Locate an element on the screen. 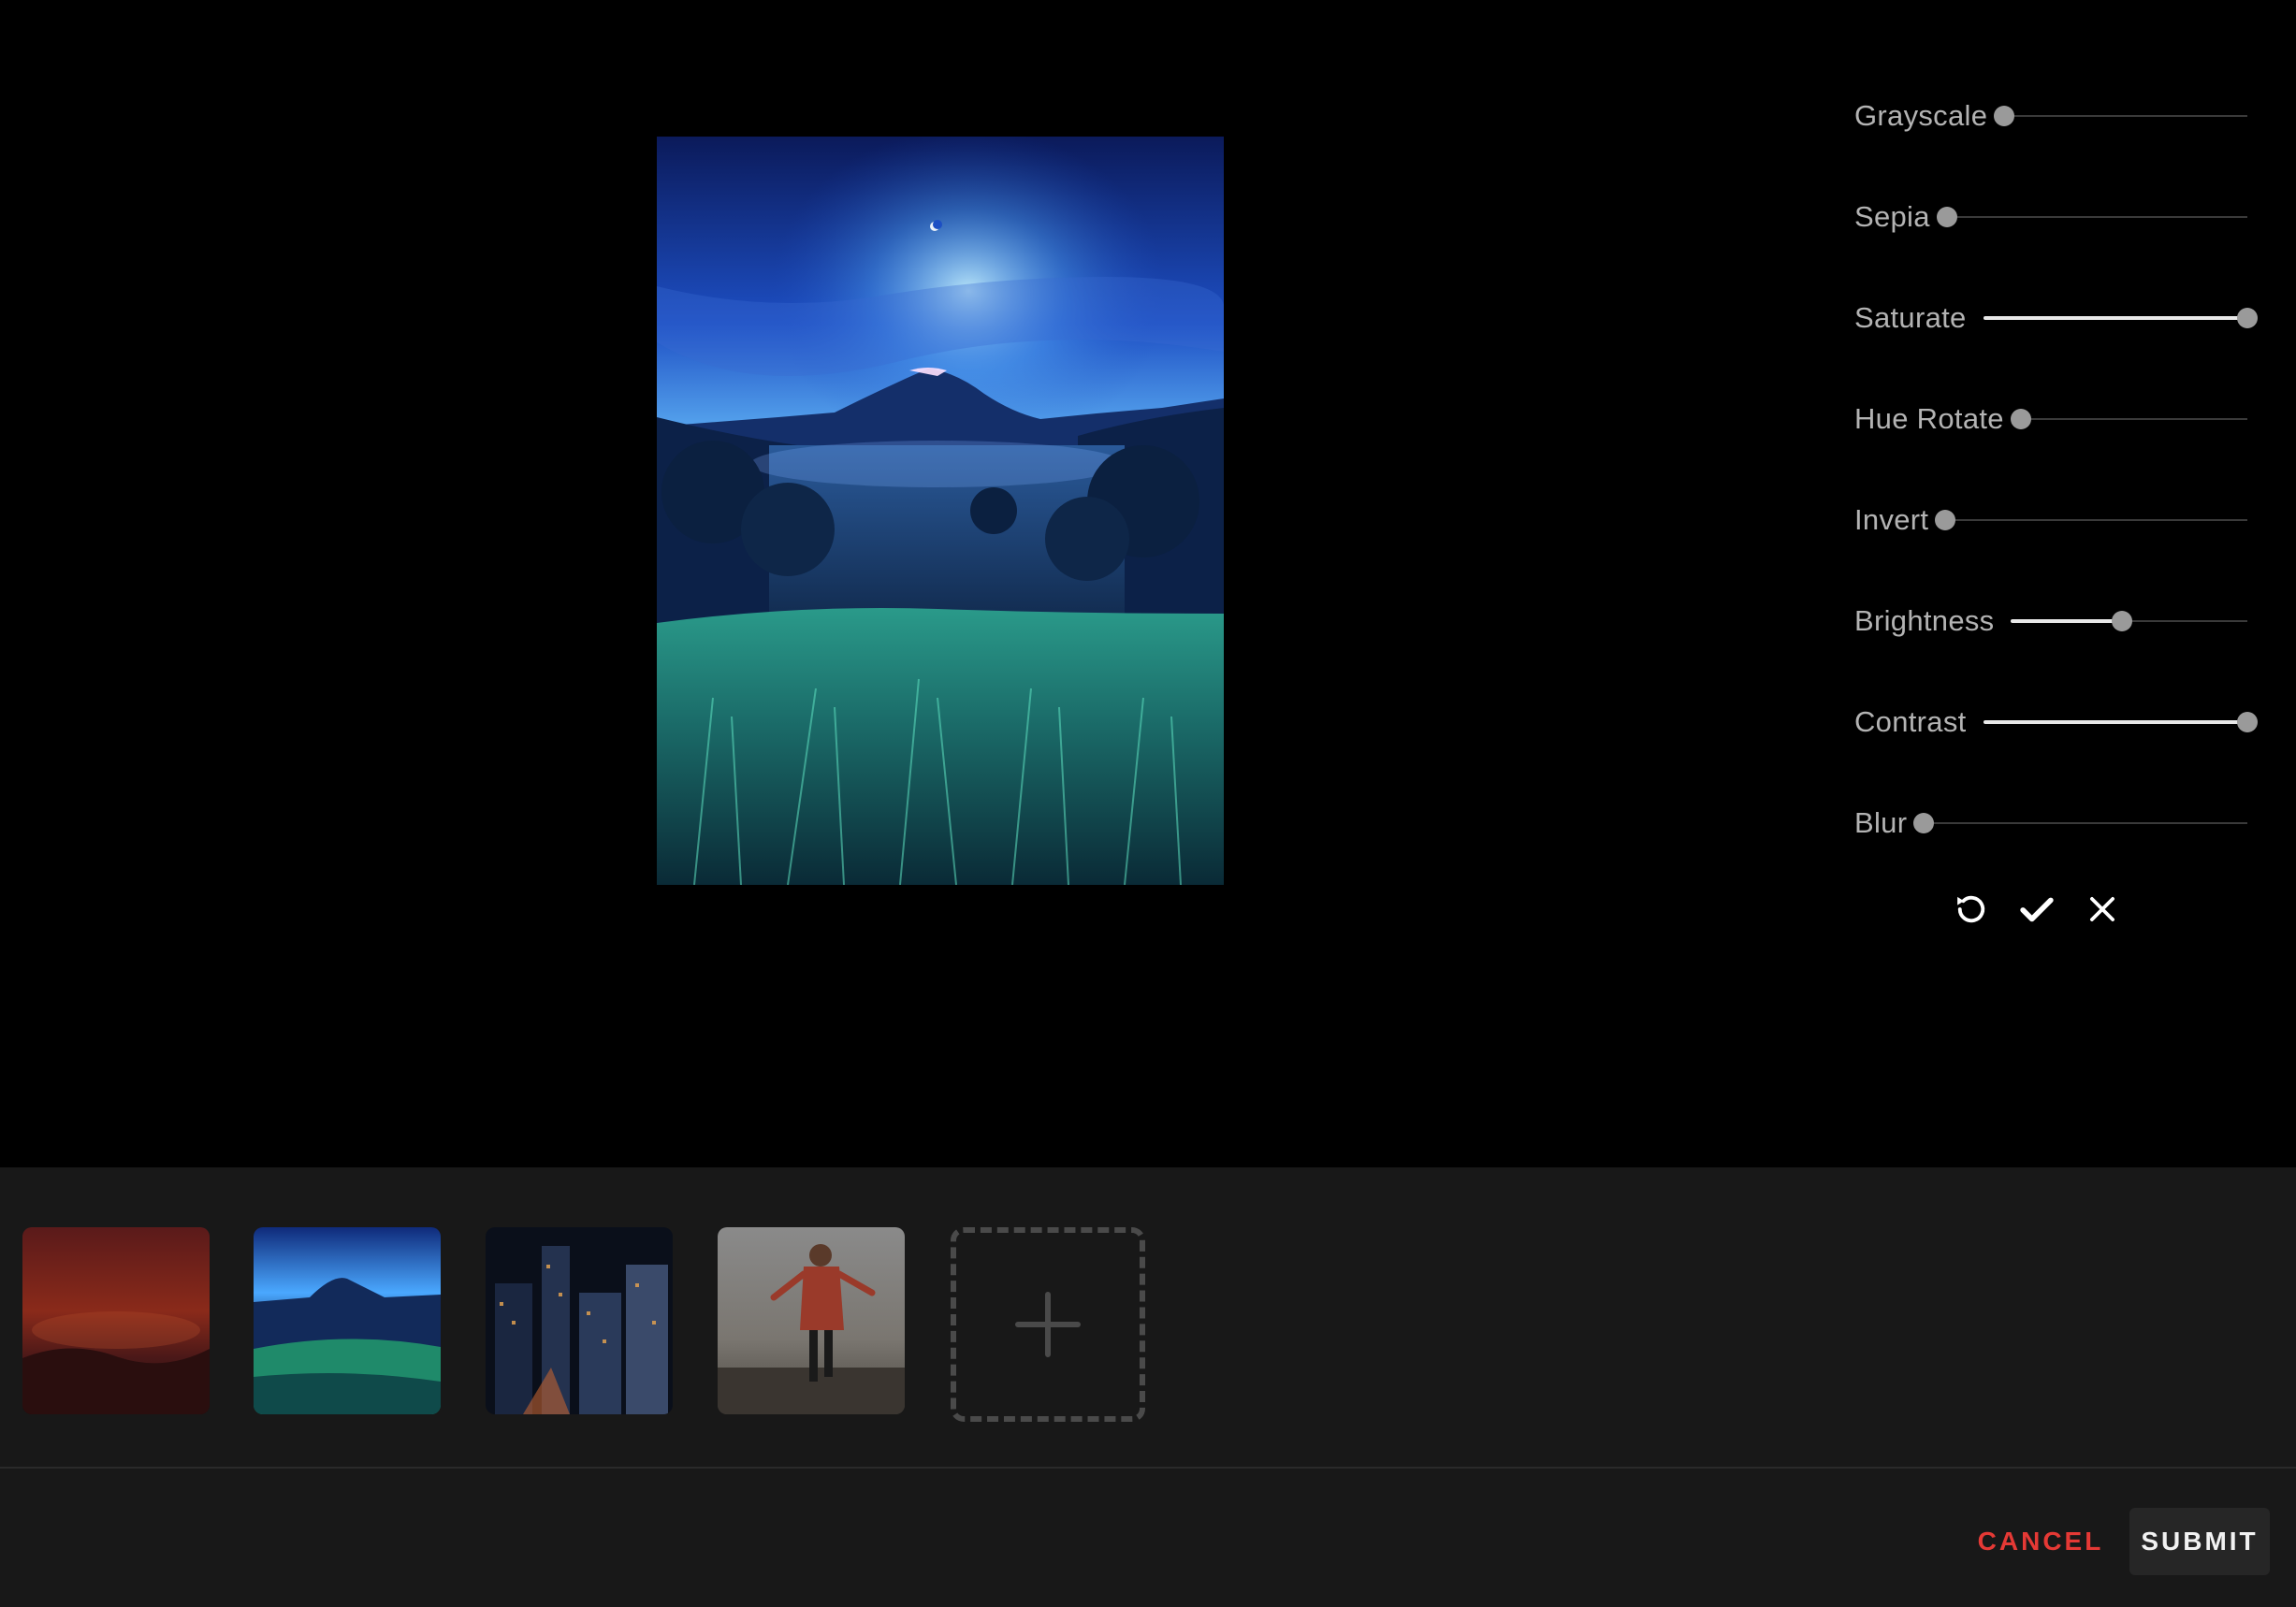  hue-rotate-slider is located at coordinates (2128, 419).